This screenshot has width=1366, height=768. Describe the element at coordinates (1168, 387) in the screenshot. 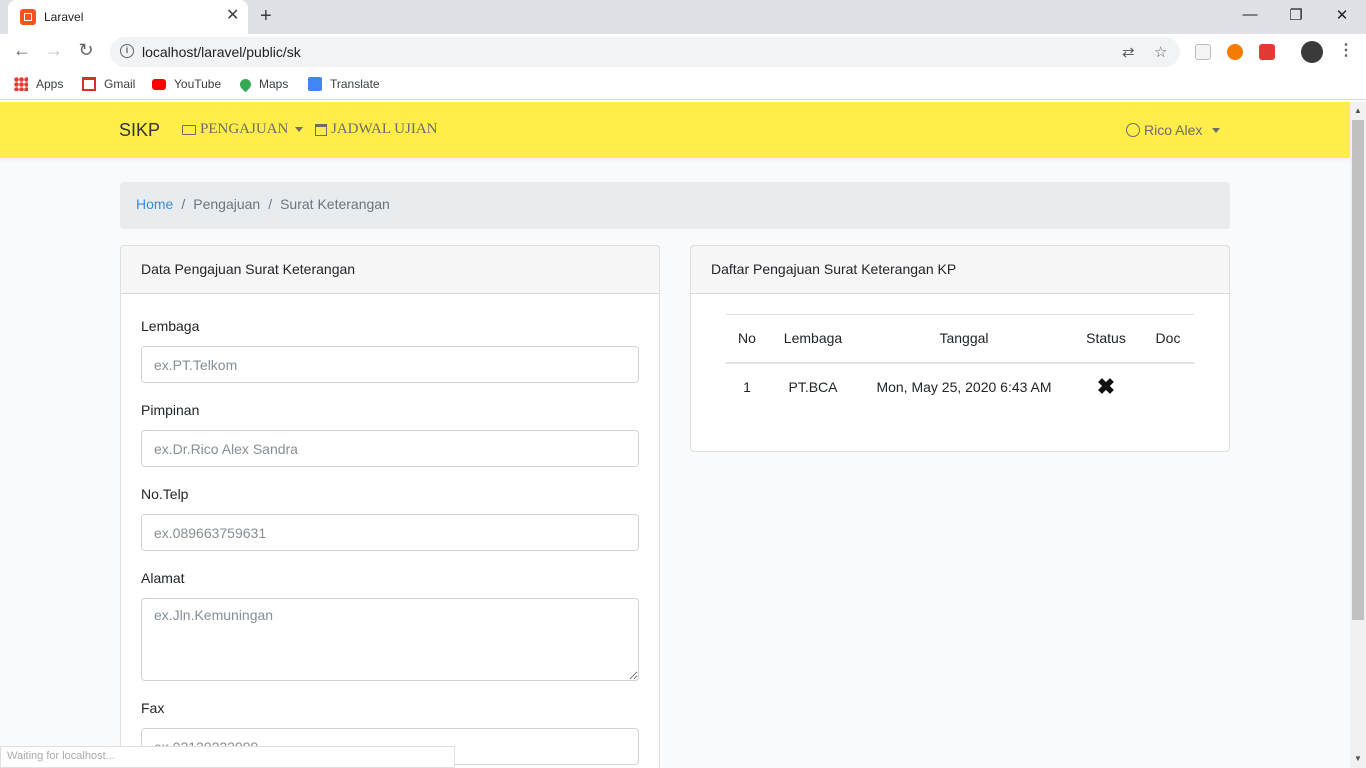

I see `cell-doc` at that location.